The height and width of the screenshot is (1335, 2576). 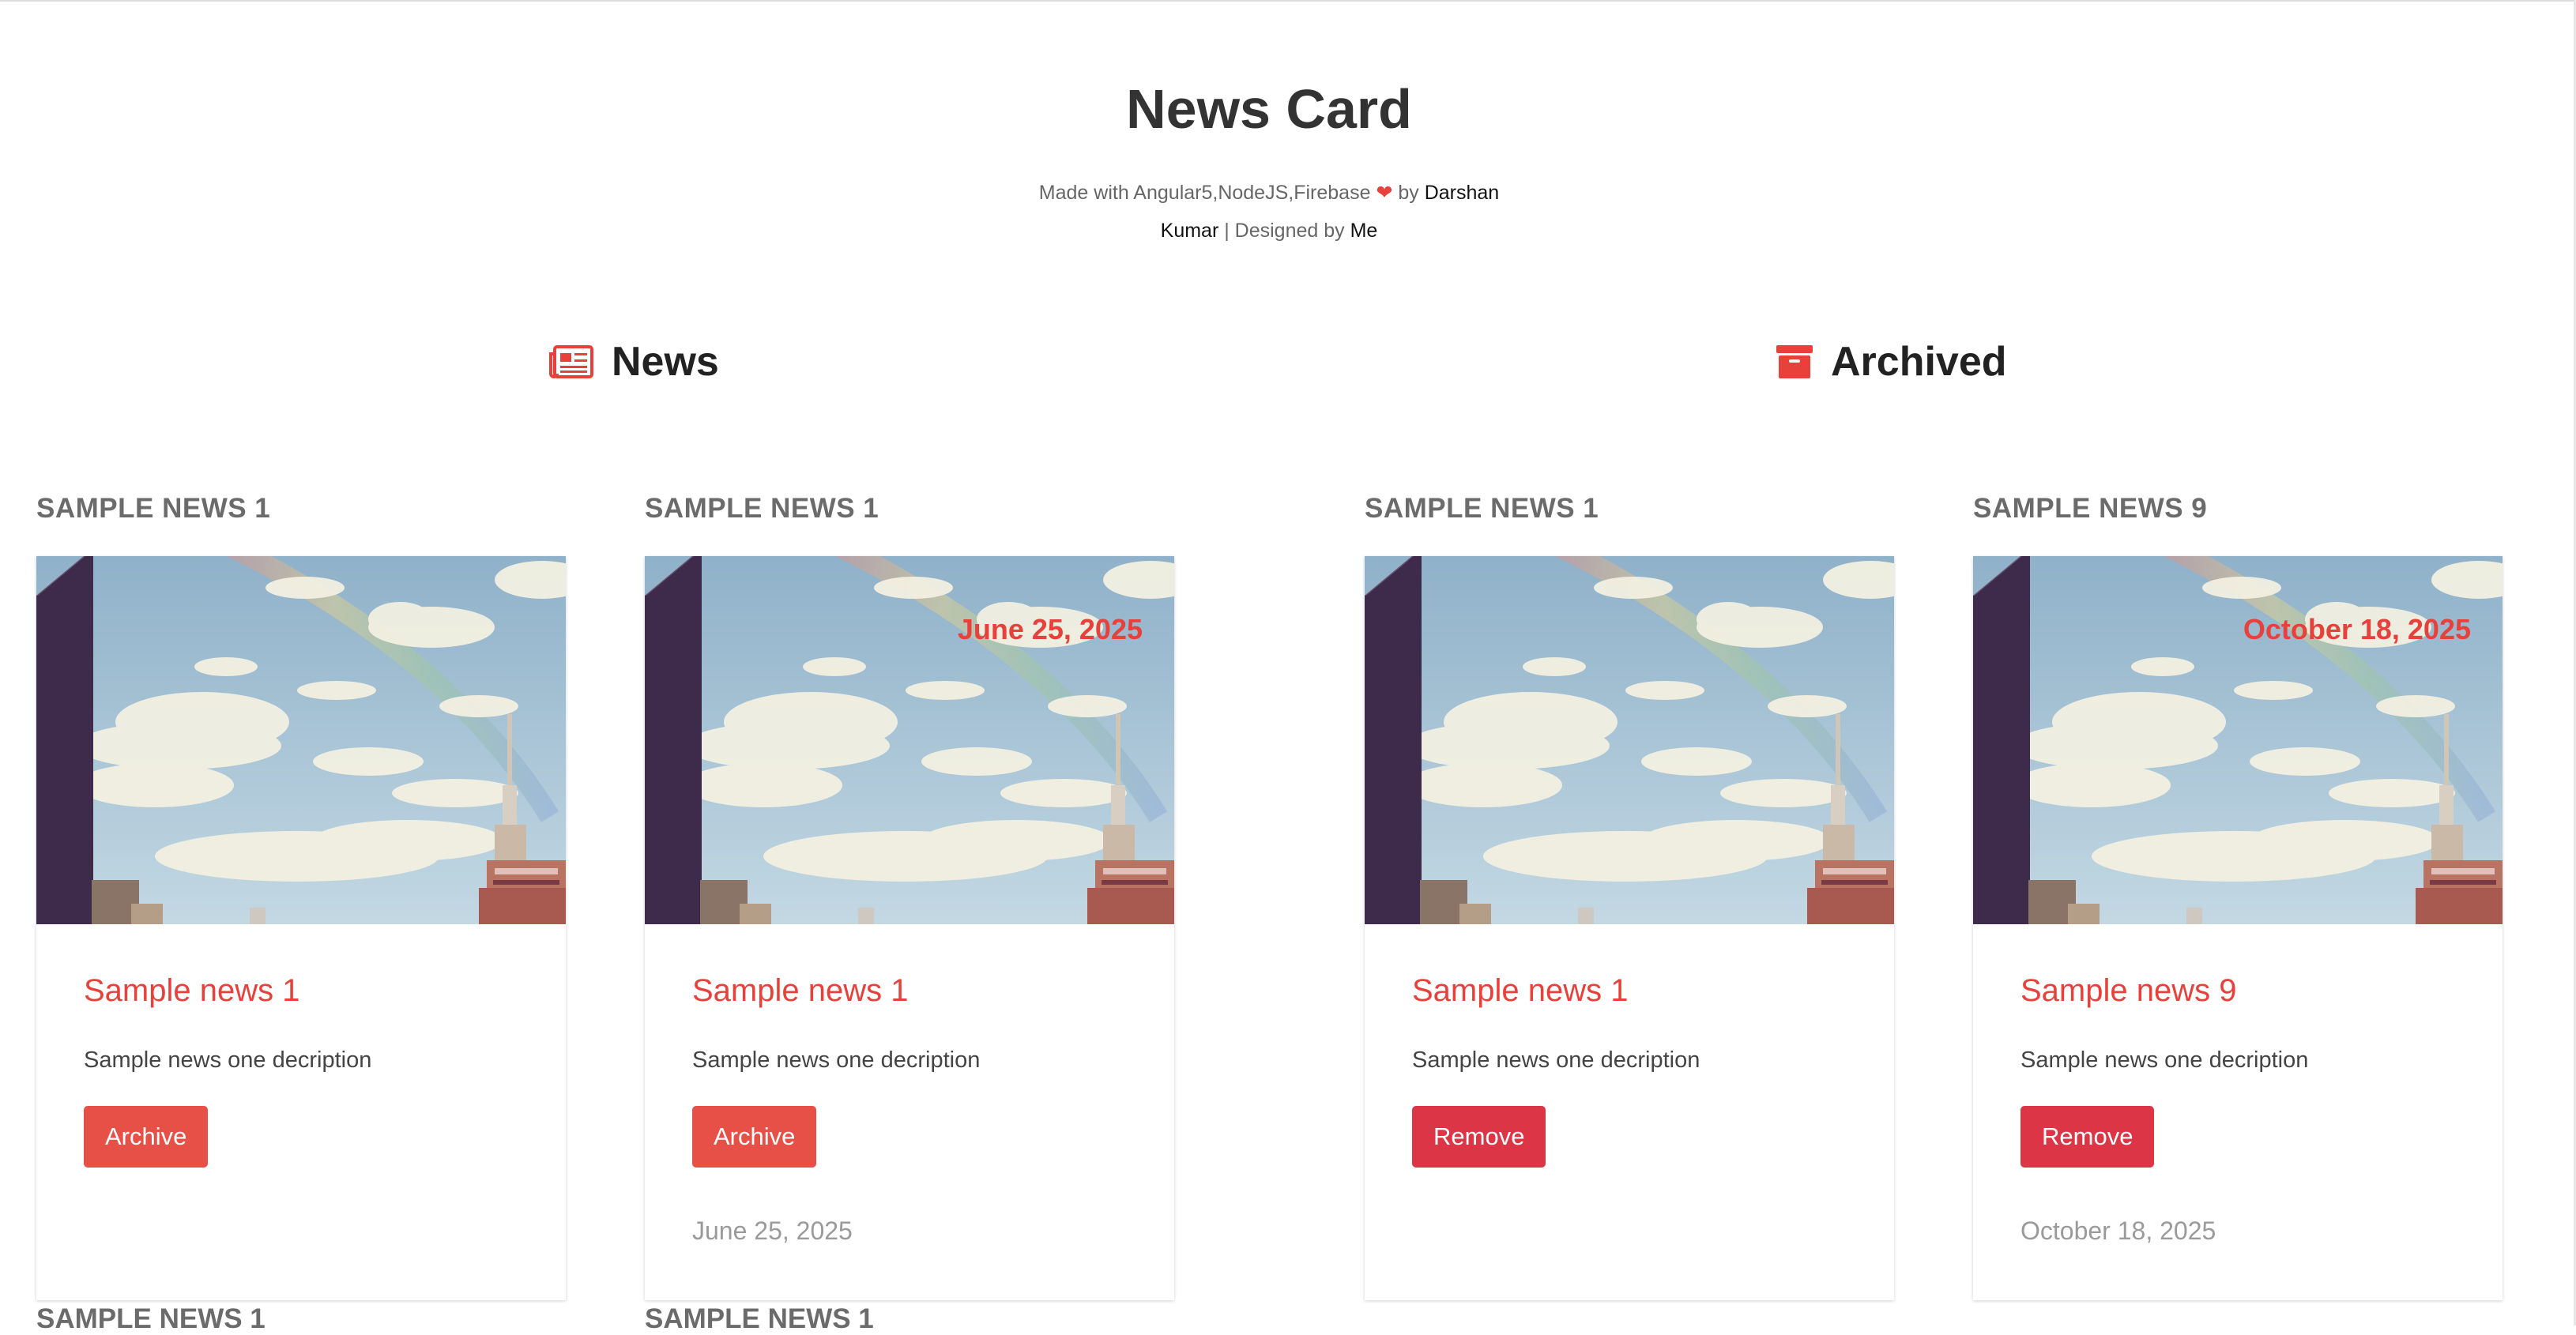 What do you see at coordinates (571, 362) in the screenshot?
I see `newspaper-icon` at bounding box center [571, 362].